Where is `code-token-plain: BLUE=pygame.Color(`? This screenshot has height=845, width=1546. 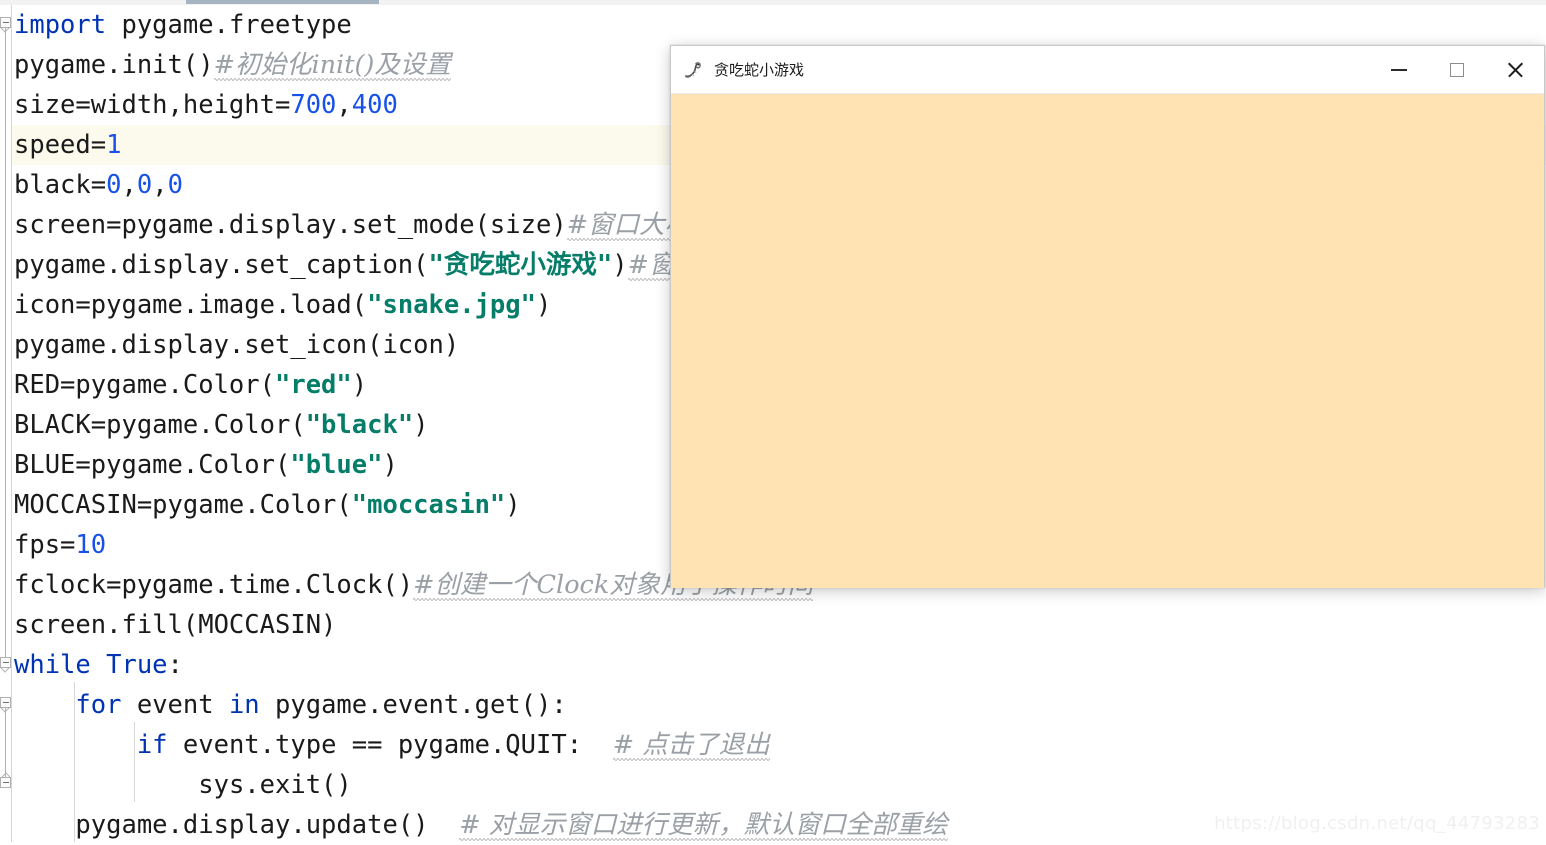 code-token-plain: BLUE=pygame.Color( is located at coordinates (152, 465).